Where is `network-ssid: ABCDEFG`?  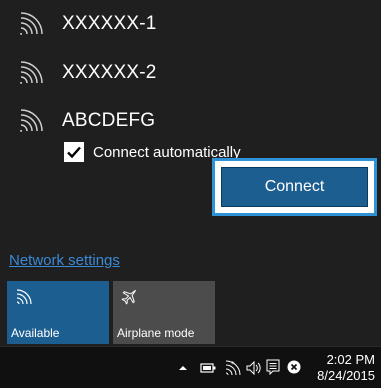 network-ssid: ABCDEFG is located at coordinates (109, 120).